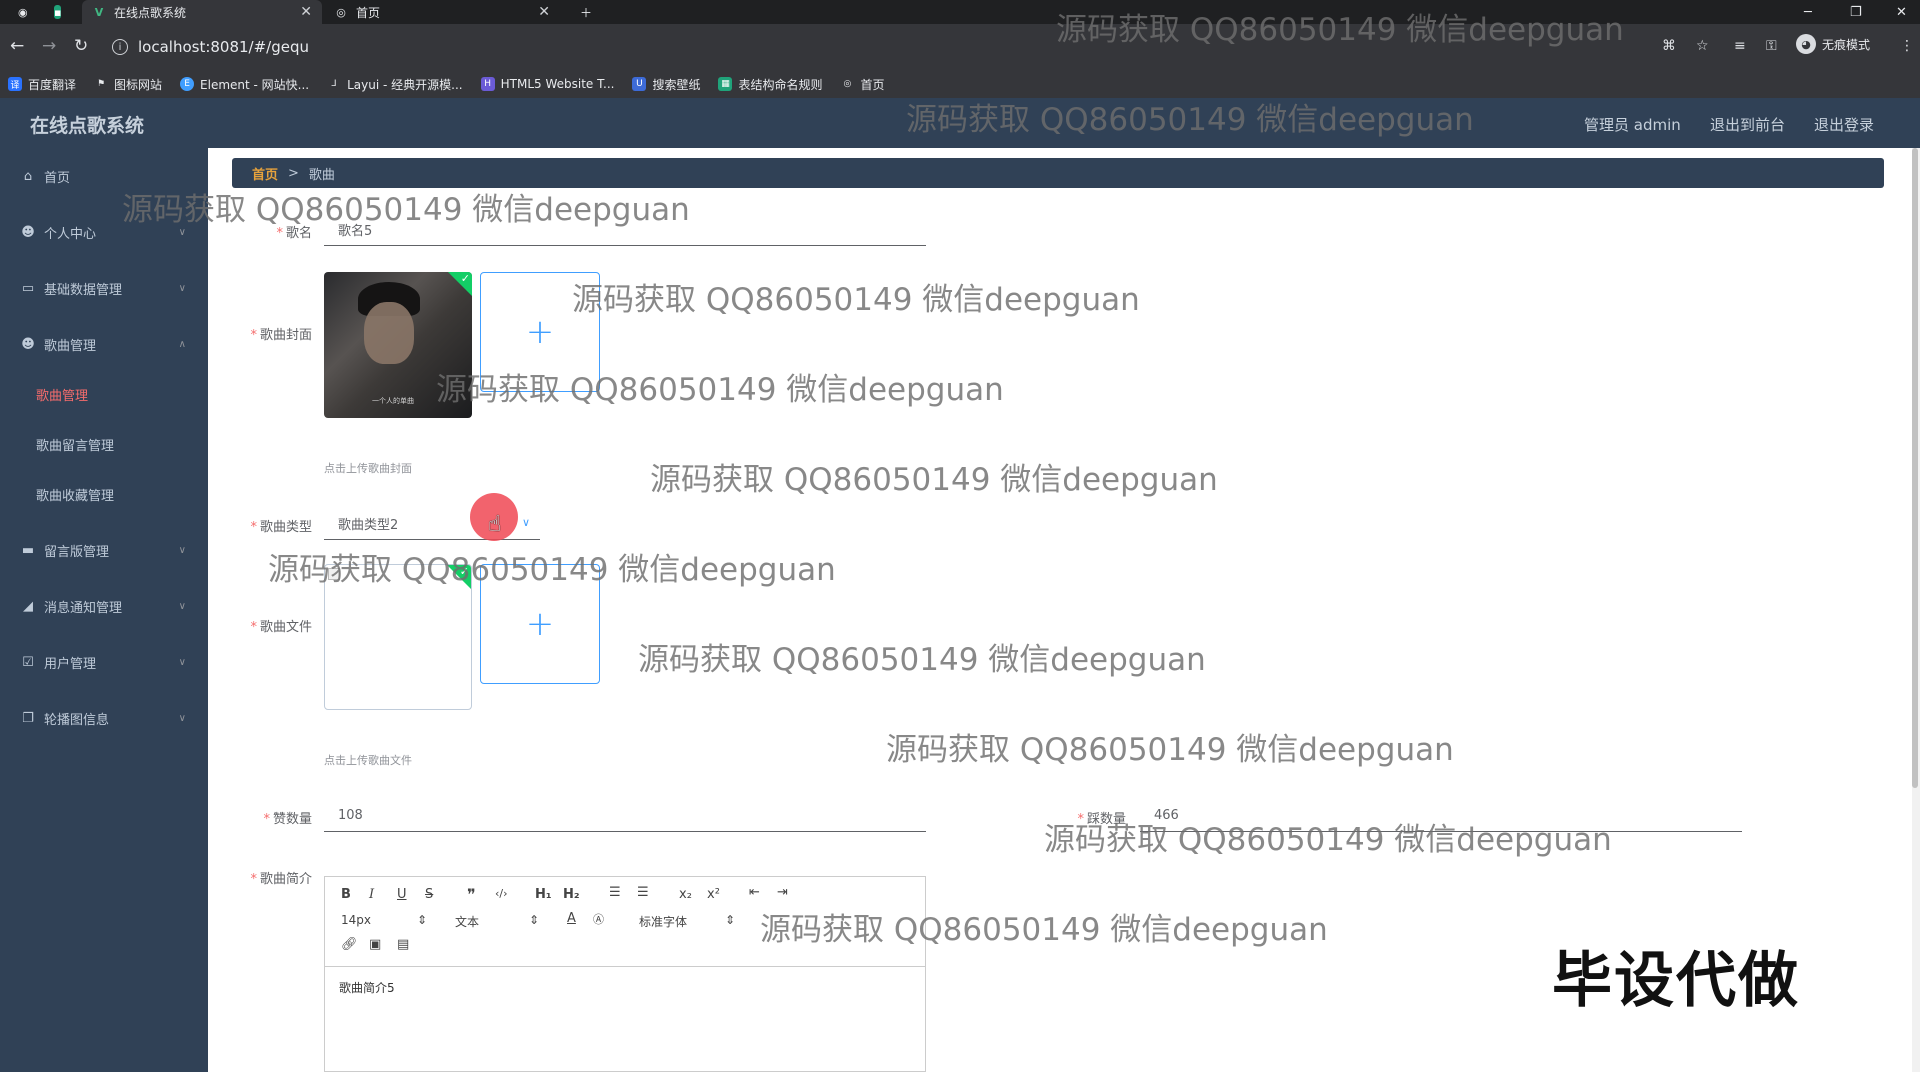 This screenshot has height=1072, width=1920. Describe the element at coordinates (1901, 12) in the screenshot. I see `window-close-icon: ✕` at that location.